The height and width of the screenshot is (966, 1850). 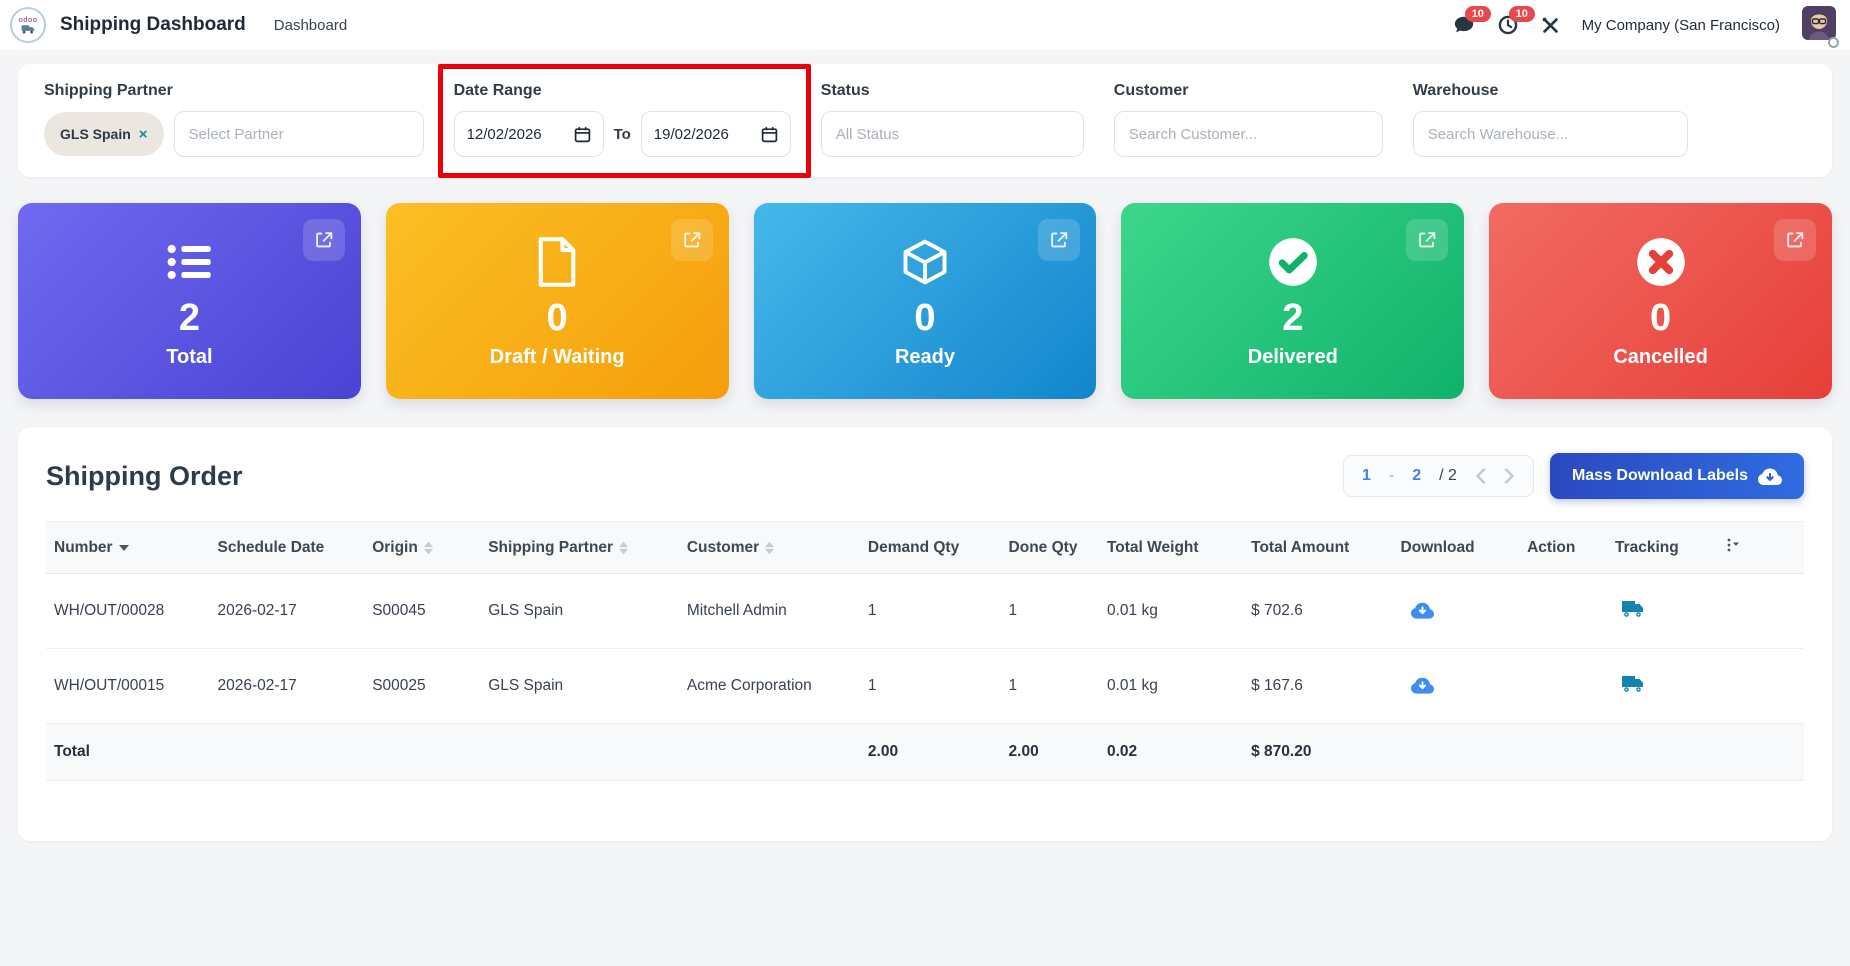 What do you see at coordinates (769, 686) in the screenshot?
I see `customer-cell: Acme Corporation` at bounding box center [769, 686].